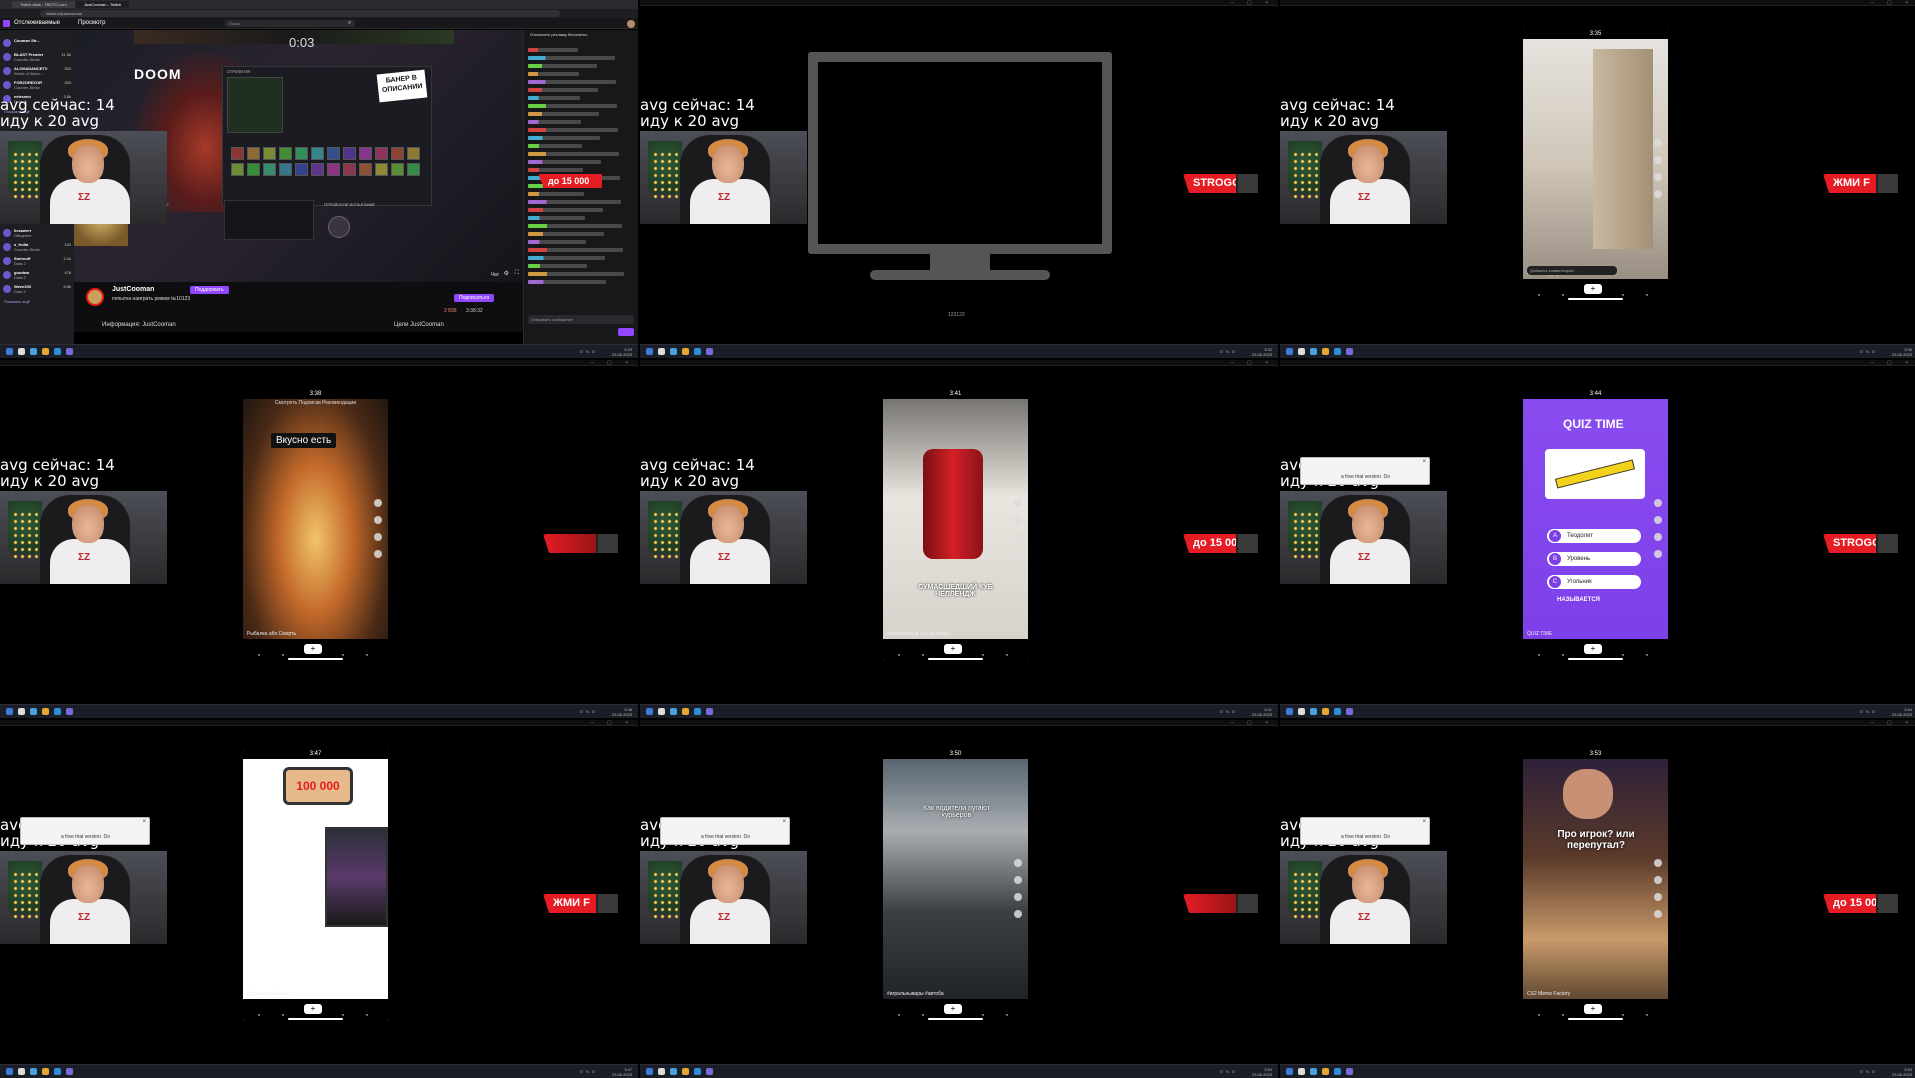  Describe the element at coordinates (37, 72) in the screenshot. I see `sidebar-channel: ALOHADANCETV World of Warcr... 333` at that location.